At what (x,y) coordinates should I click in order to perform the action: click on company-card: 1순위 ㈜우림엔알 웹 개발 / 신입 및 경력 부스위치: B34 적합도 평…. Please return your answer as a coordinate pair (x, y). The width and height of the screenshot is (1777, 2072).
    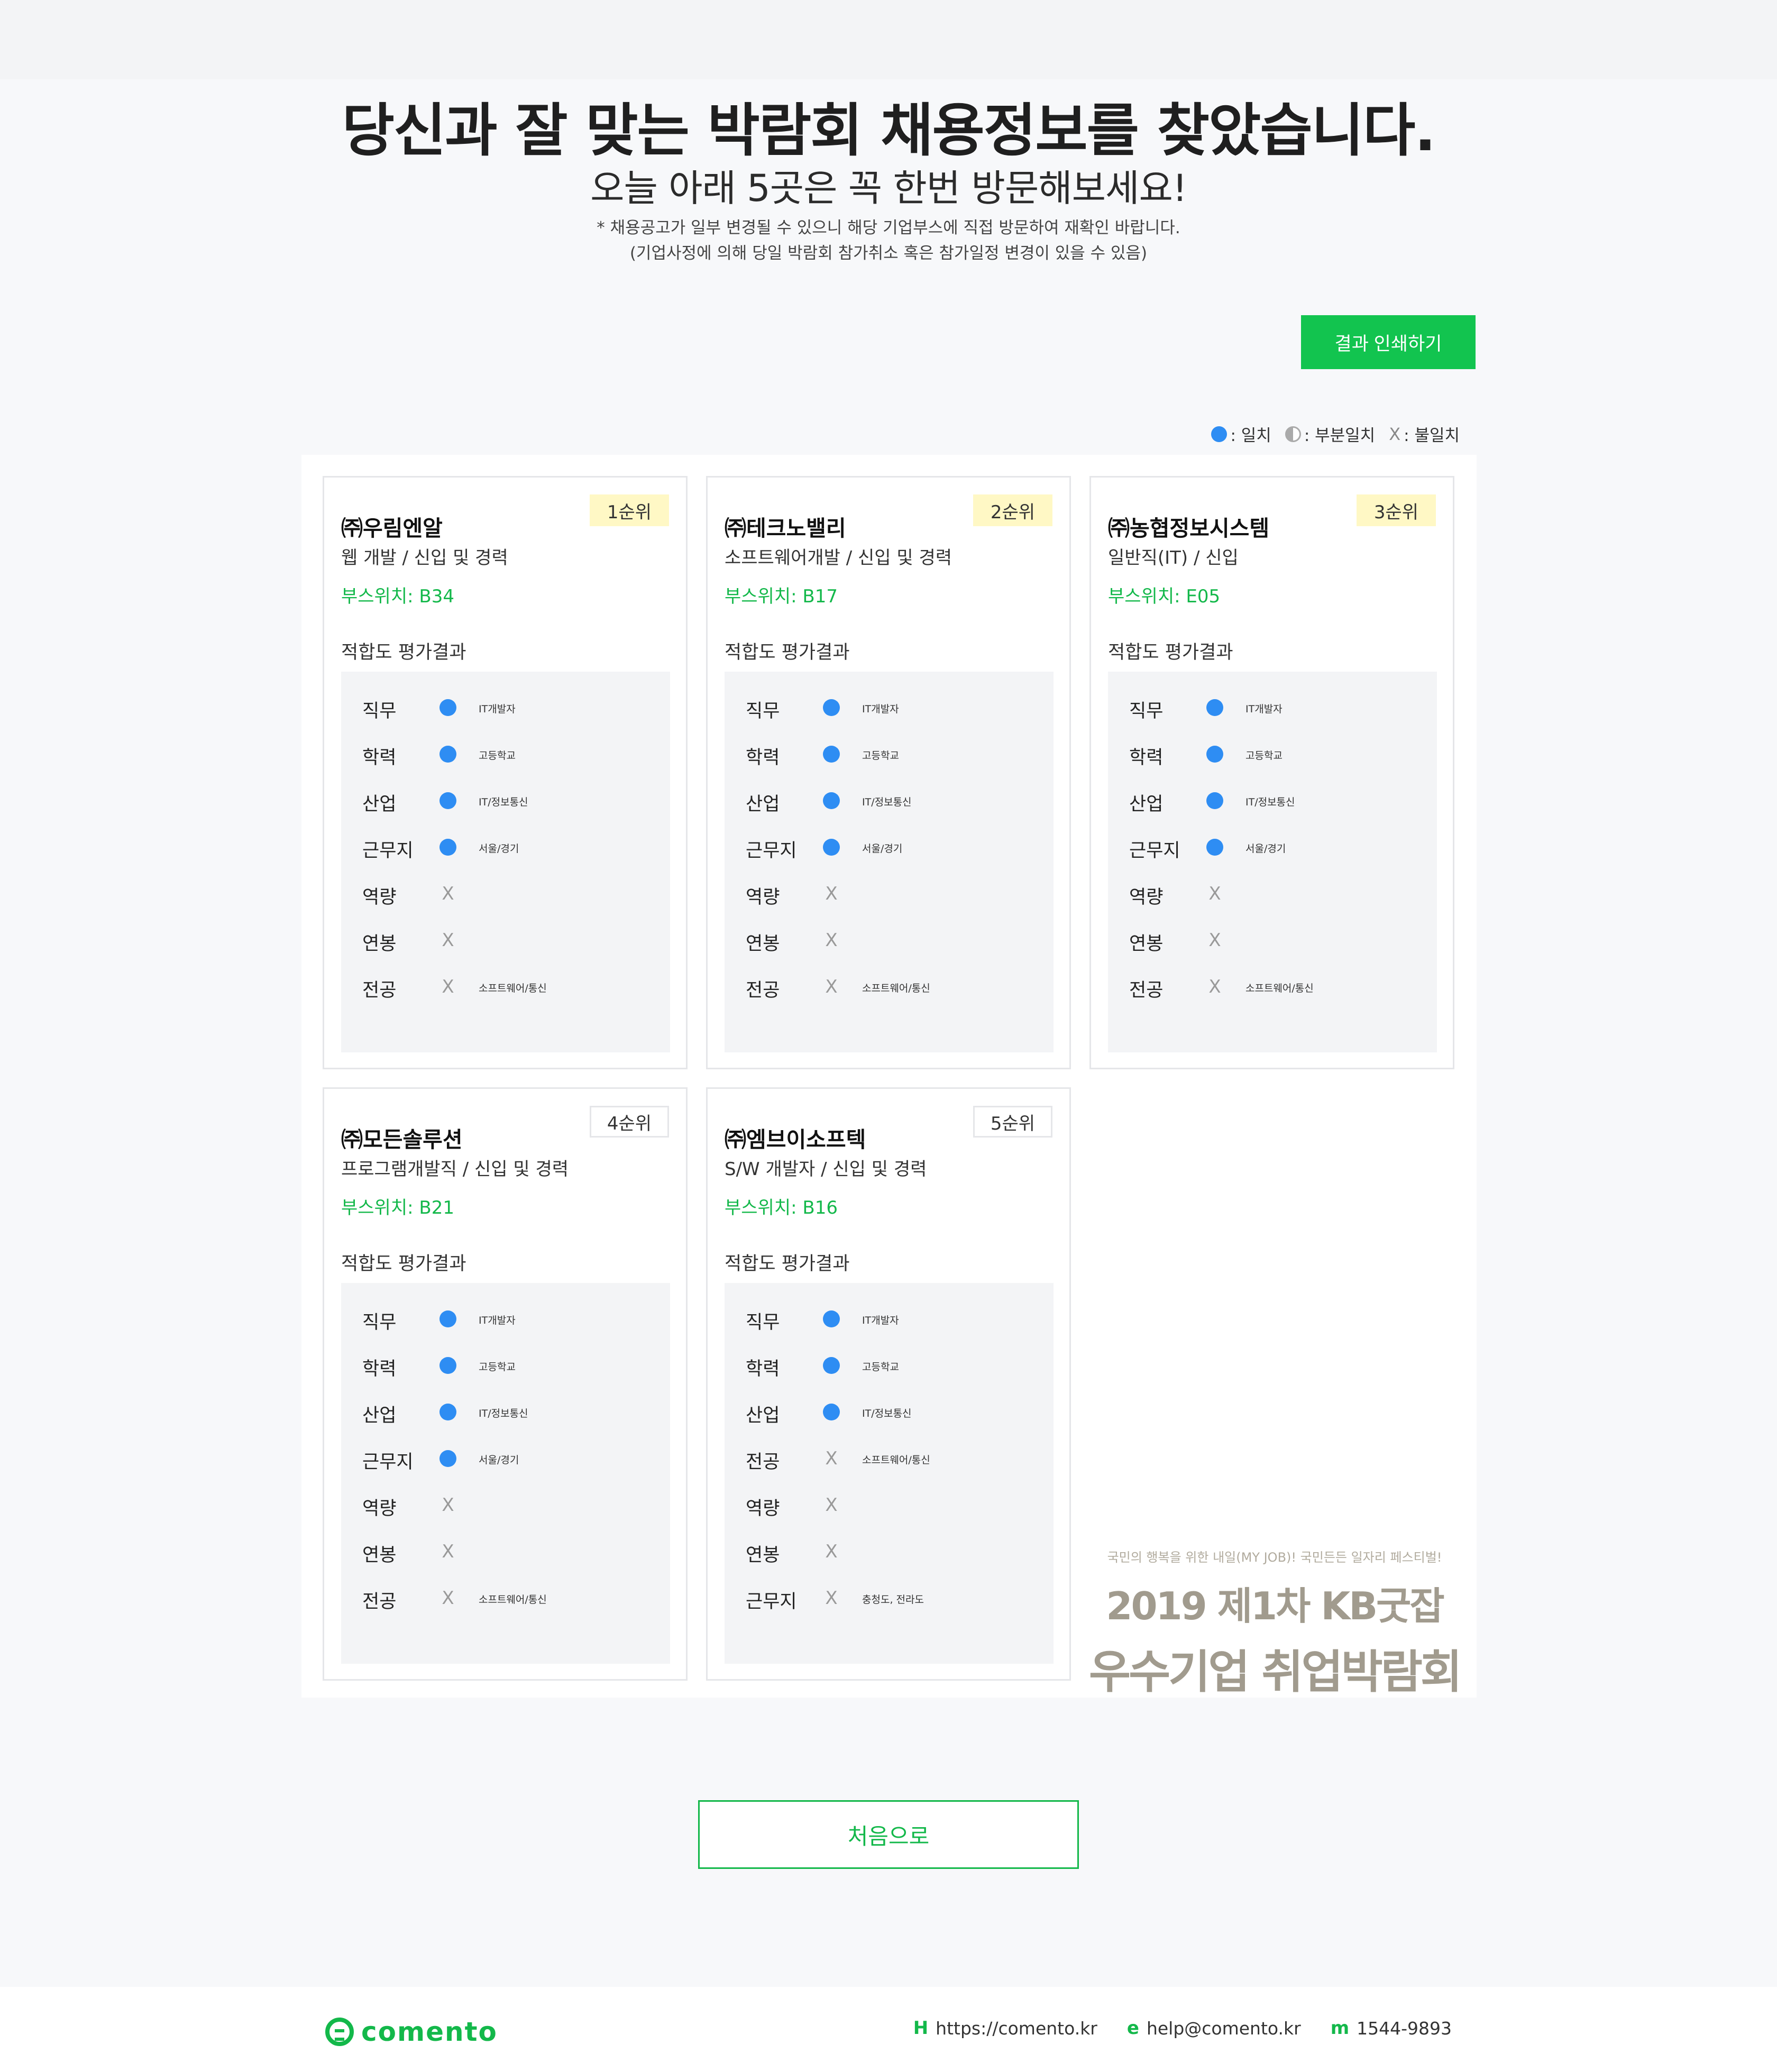
    Looking at the image, I should click on (505, 773).